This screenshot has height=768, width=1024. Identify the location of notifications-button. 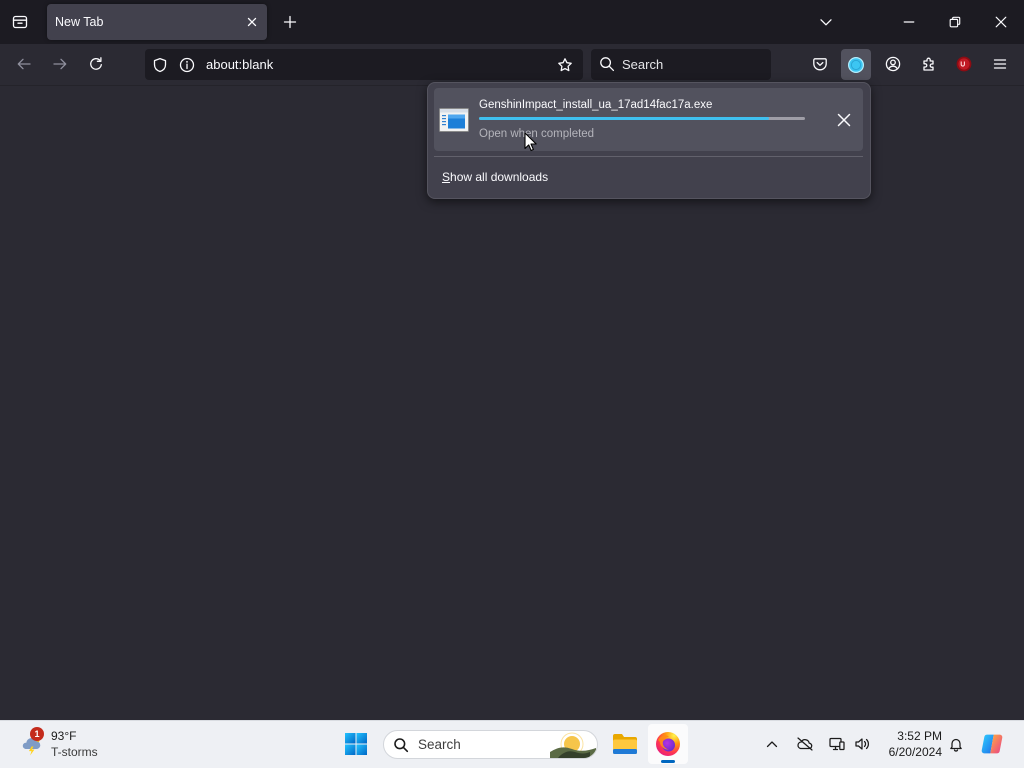
(956, 744).